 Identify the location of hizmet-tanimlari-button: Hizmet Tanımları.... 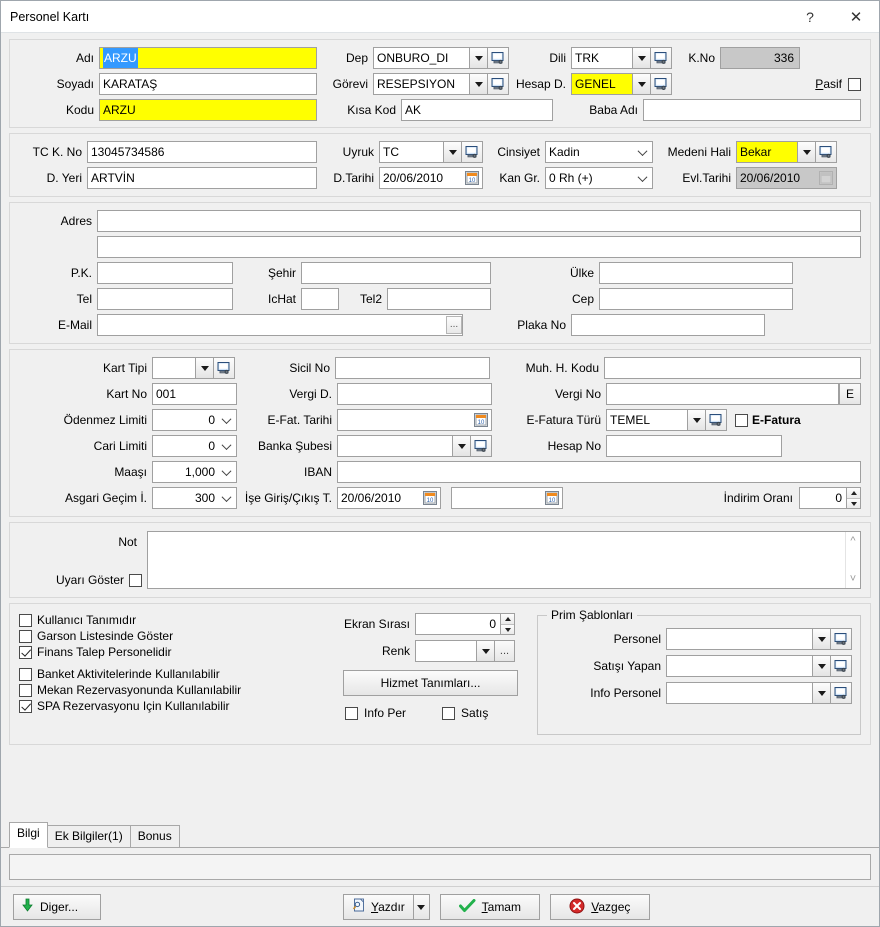
(430, 683).